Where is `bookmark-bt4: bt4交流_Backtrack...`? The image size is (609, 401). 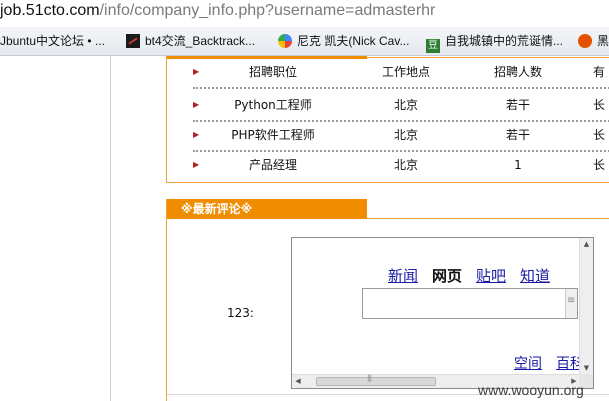
bookmark-bt4: bt4交流_Backtrack... is located at coordinates (190, 41).